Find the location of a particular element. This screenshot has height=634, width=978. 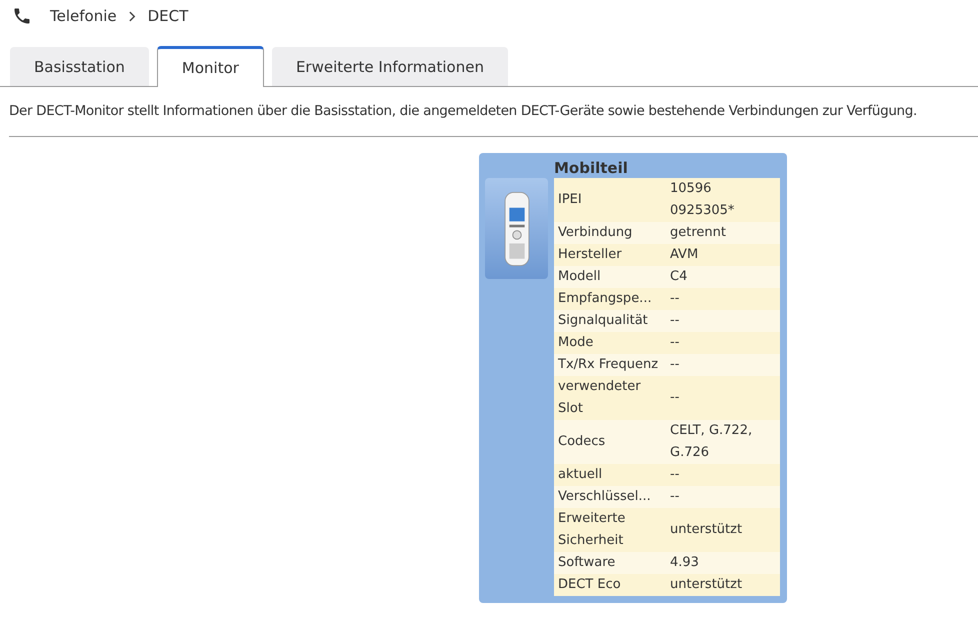

property-label: Tx/Rx Frequenz is located at coordinates (610, 365).